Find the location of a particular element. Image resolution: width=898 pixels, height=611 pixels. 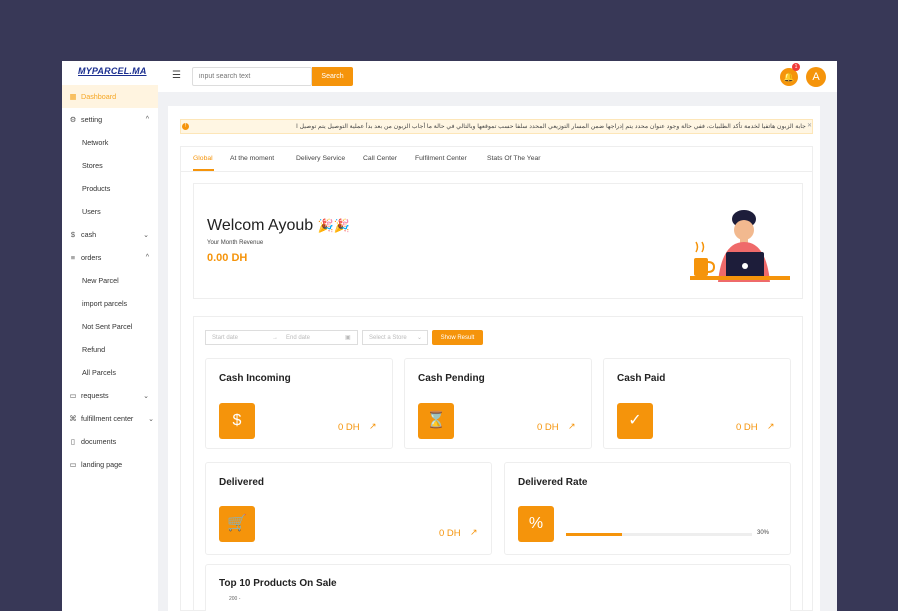

sidebar-item-dashboard: ▦ Dashboard is located at coordinates (110, 96).